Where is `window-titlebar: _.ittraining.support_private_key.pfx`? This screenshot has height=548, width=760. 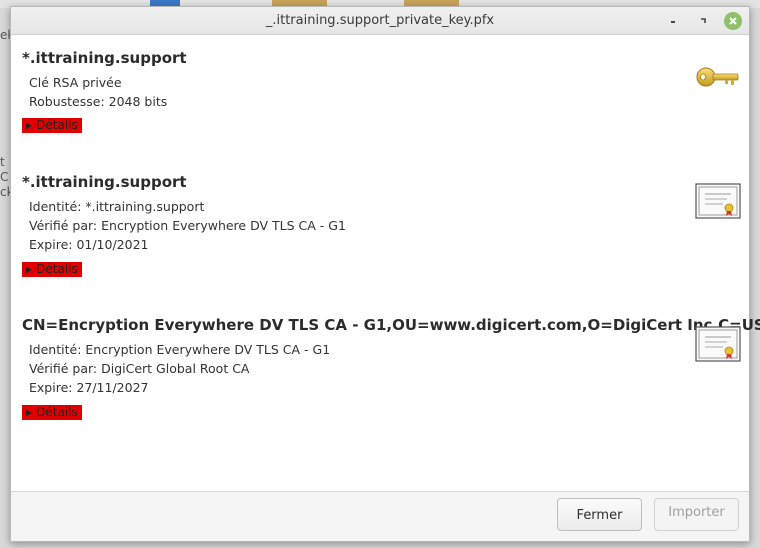
window-titlebar: _.ittraining.support_private_key.pfx is located at coordinates (380, 21).